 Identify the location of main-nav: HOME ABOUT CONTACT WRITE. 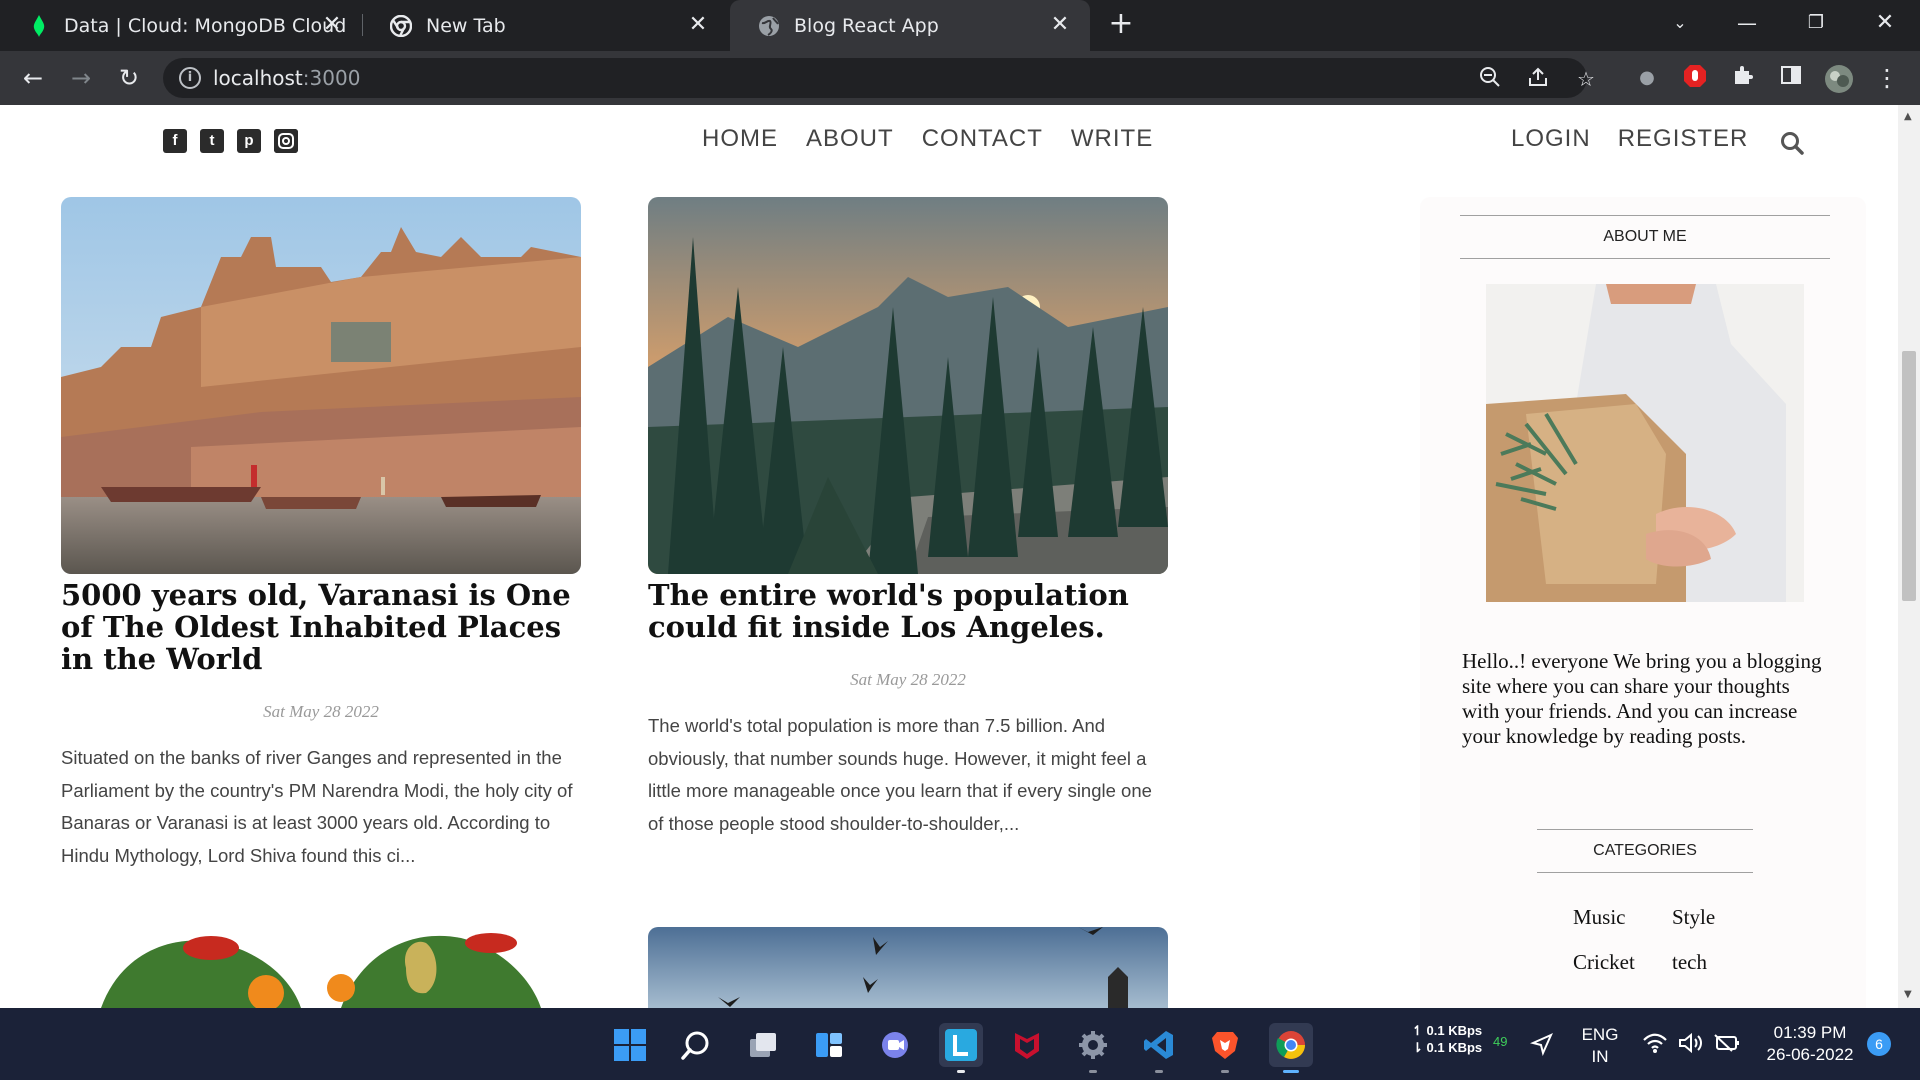
(927, 139).